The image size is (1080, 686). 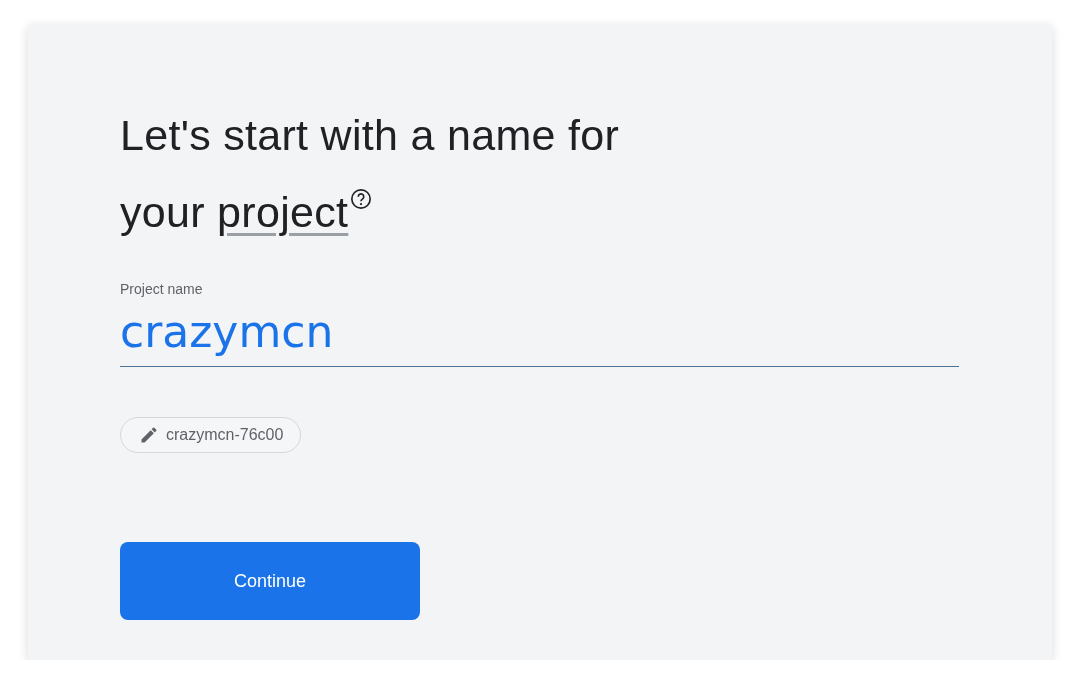 I want to click on project-name-field: crazymcn, so click(x=539, y=335).